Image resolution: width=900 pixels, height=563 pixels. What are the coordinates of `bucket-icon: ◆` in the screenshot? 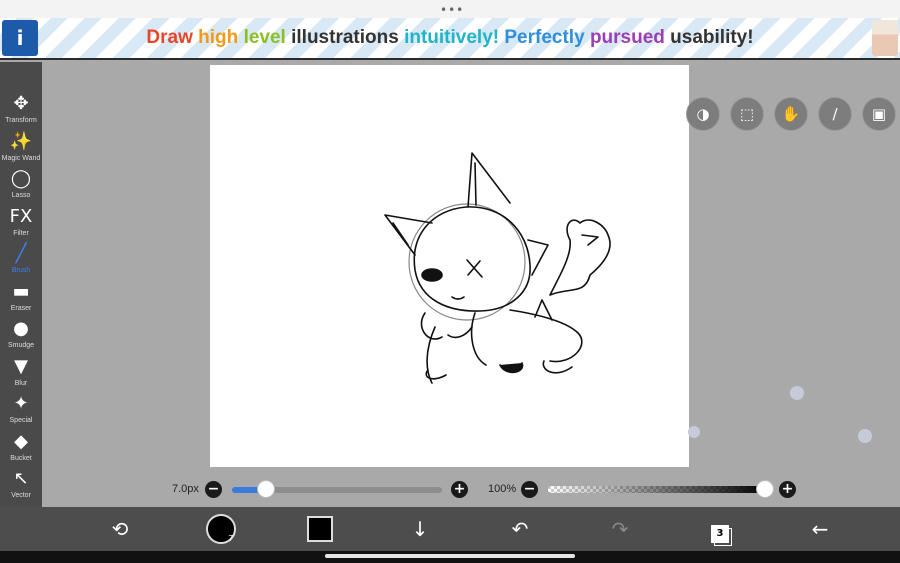 It's located at (21, 441).